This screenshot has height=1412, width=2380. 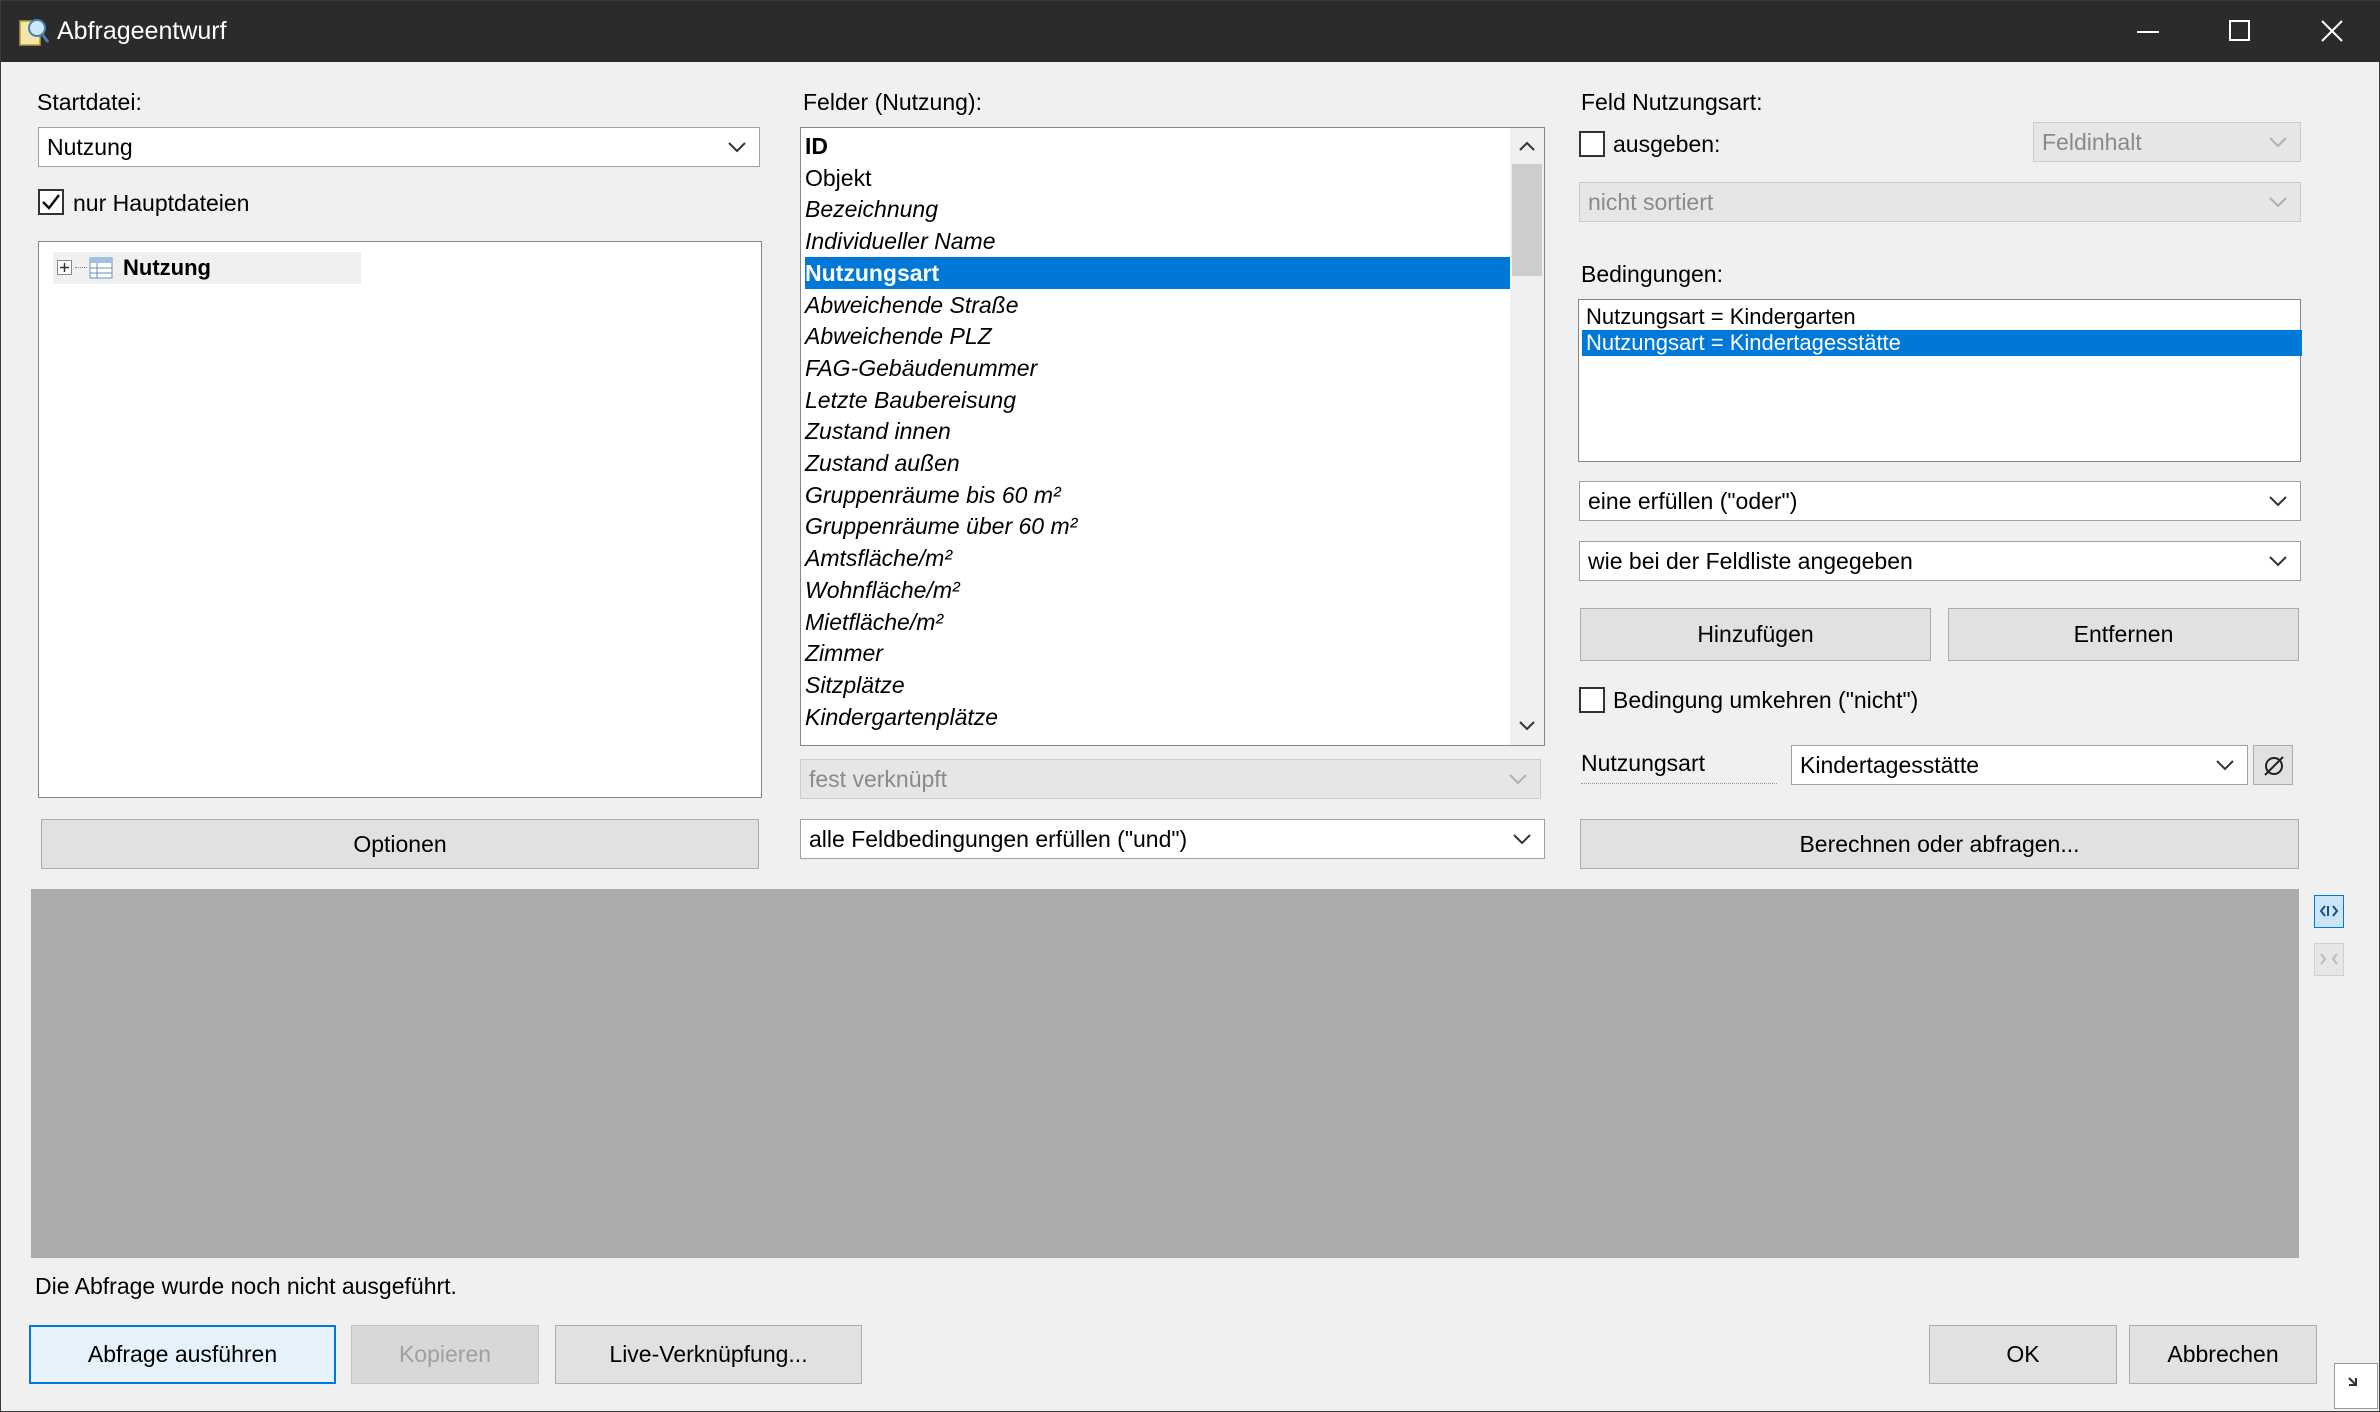 I want to click on file-tree: Nutzung, so click(x=400, y=519).